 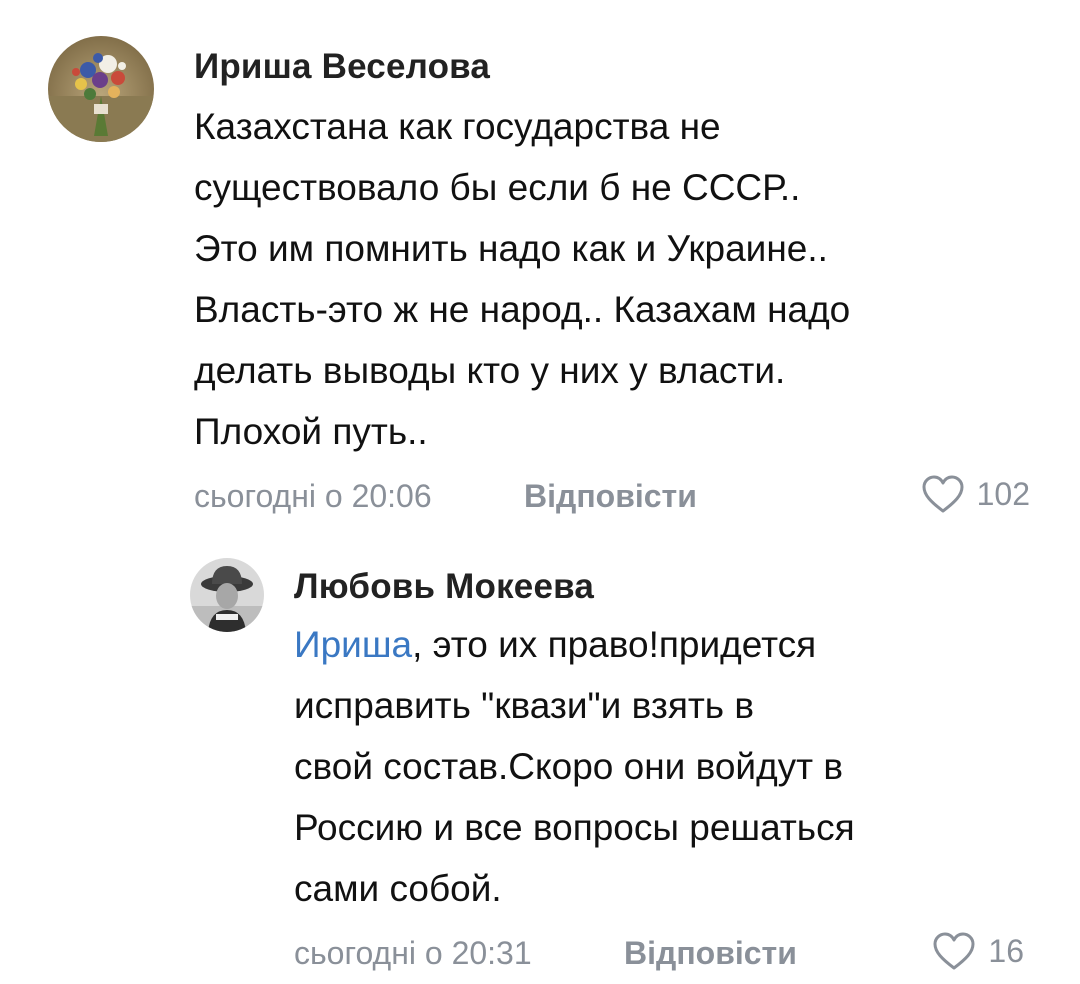 What do you see at coordinates (313, 496) in the screenshot?
I see `comment-timestamp: сьогодні о 20:06` at bounding box center [313, 496].